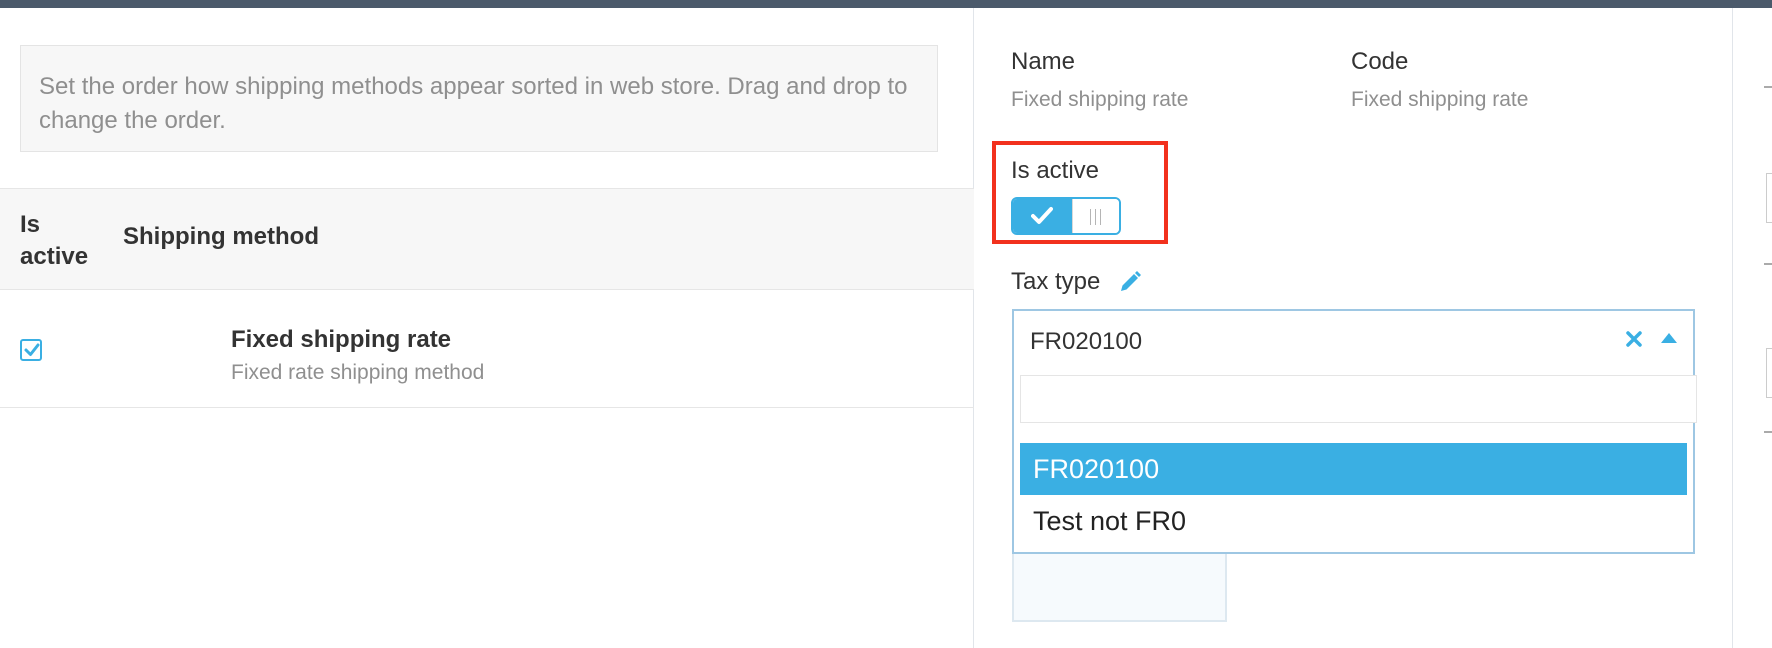 The image size is (1772, 648). I want to click on checkbox-checked-icon, so click(32, 349).